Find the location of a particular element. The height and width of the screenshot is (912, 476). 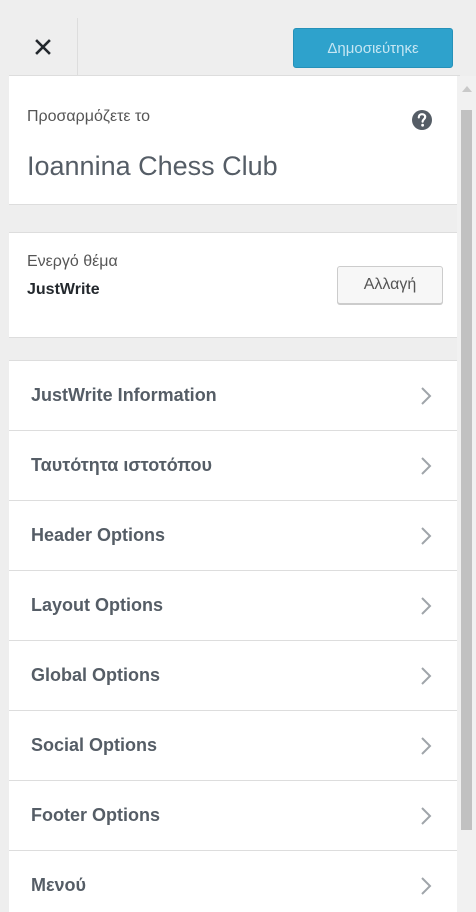

section-label: Ταυτότητα ιστοτόπου is located at coordinates (121, 465).